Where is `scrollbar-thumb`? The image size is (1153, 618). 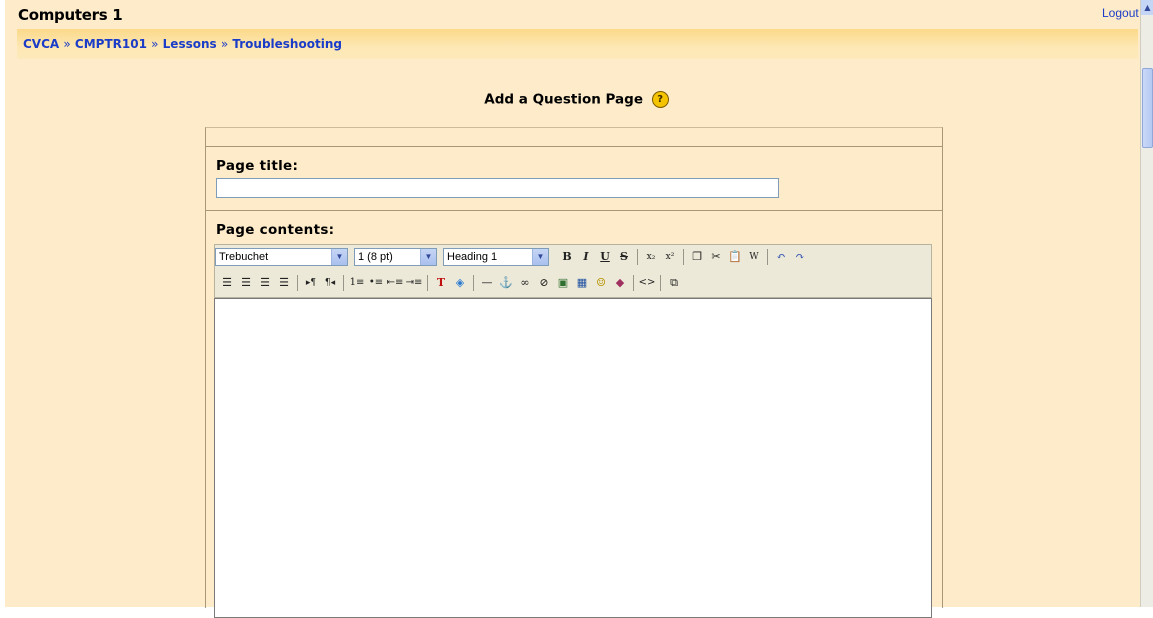 scrollbar-thumb is located at coordinates (1147, 108).